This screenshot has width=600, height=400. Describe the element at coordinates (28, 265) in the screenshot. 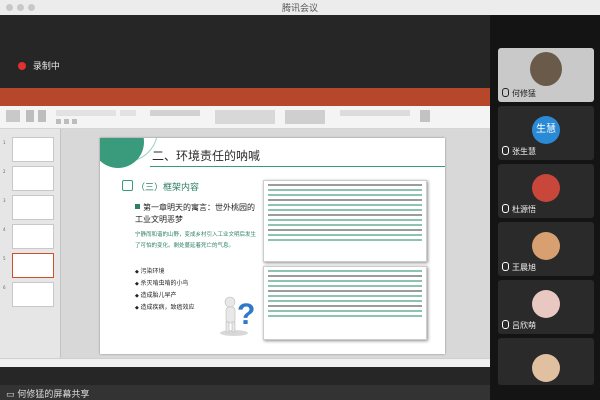

I see `slide-thumbnail-active: 5` at that location.